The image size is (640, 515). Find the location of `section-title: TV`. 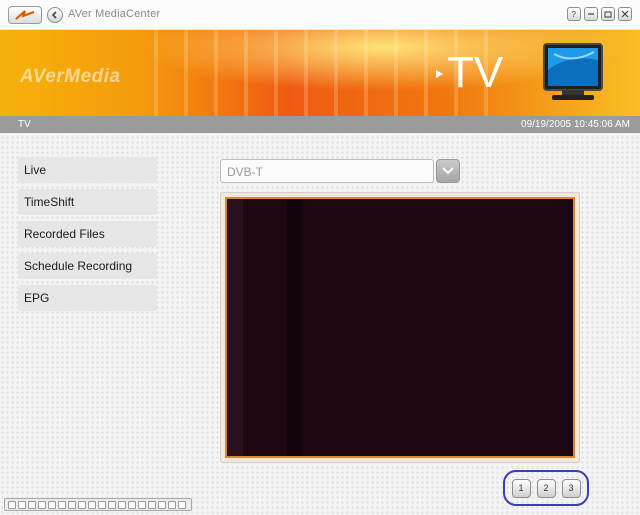

section-title: TV is located at coordinates (475, 72).